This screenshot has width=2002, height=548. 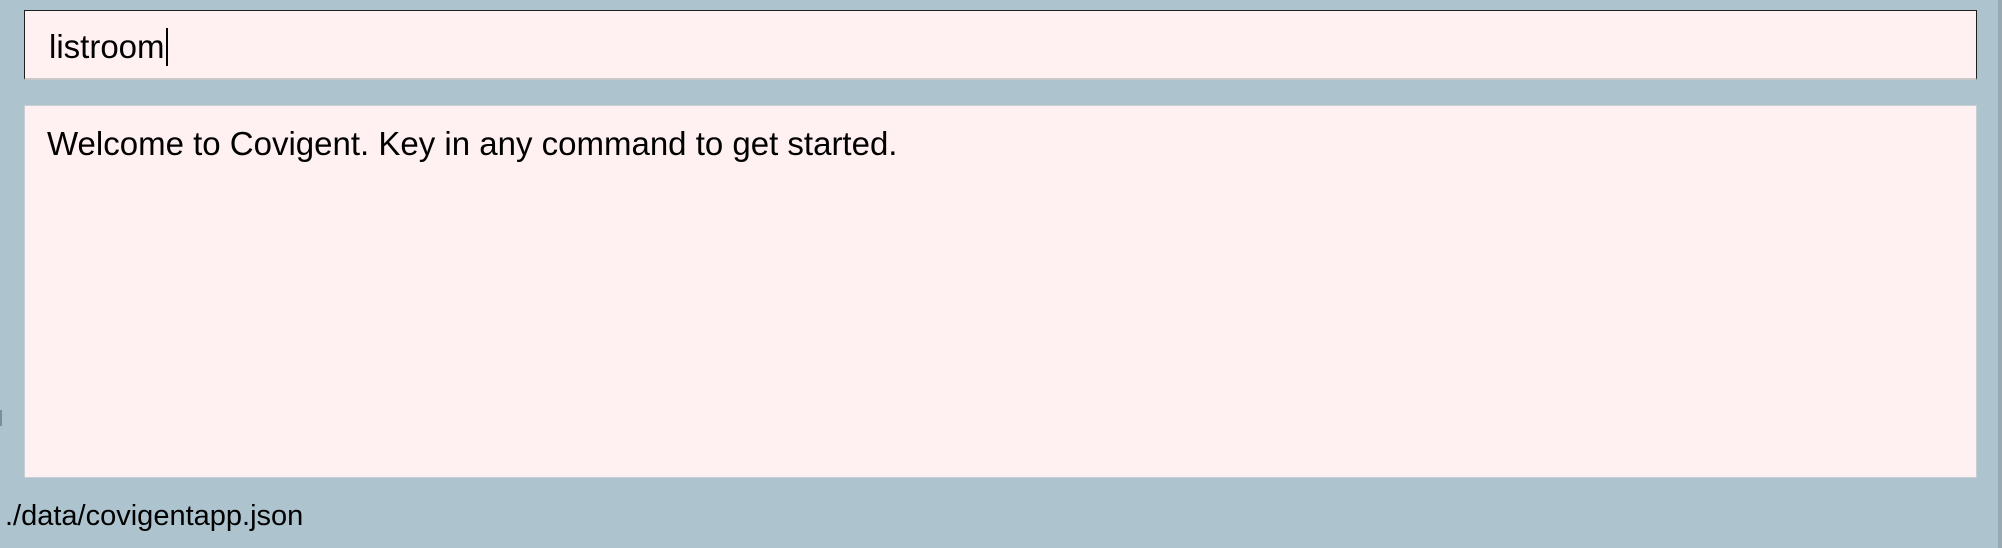 I want to click on command-box: listroom, so click(x=1000, y=45).